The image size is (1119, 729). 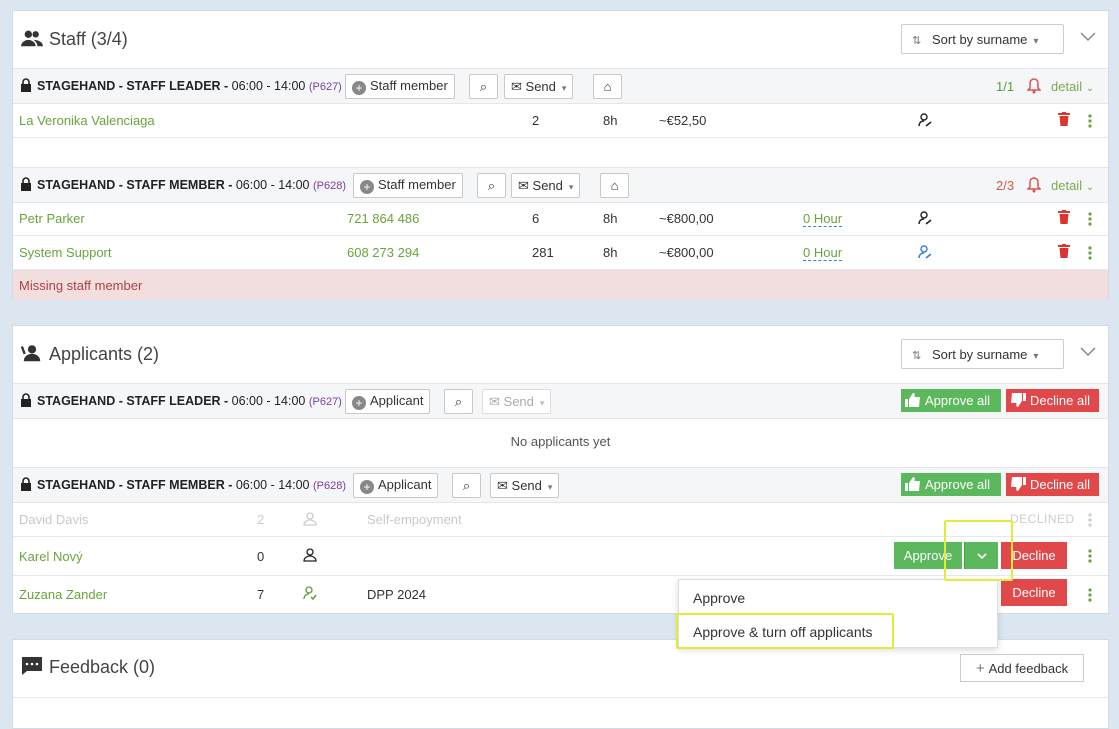 What do you see at coordinates (51, 556) in the screenshot?
I see `applicant-name: Karel Nový` at bounding box center [51, 556].